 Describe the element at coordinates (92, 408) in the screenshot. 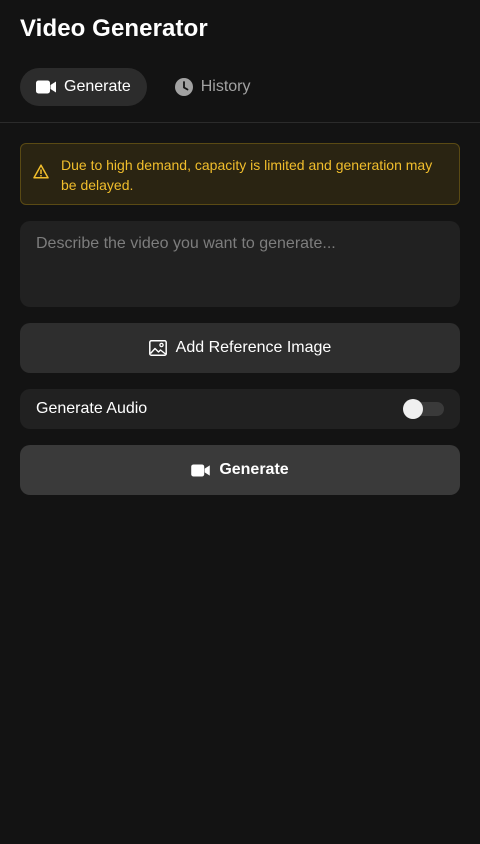

I see `generate-audio-label: Generate Audio` at that location.